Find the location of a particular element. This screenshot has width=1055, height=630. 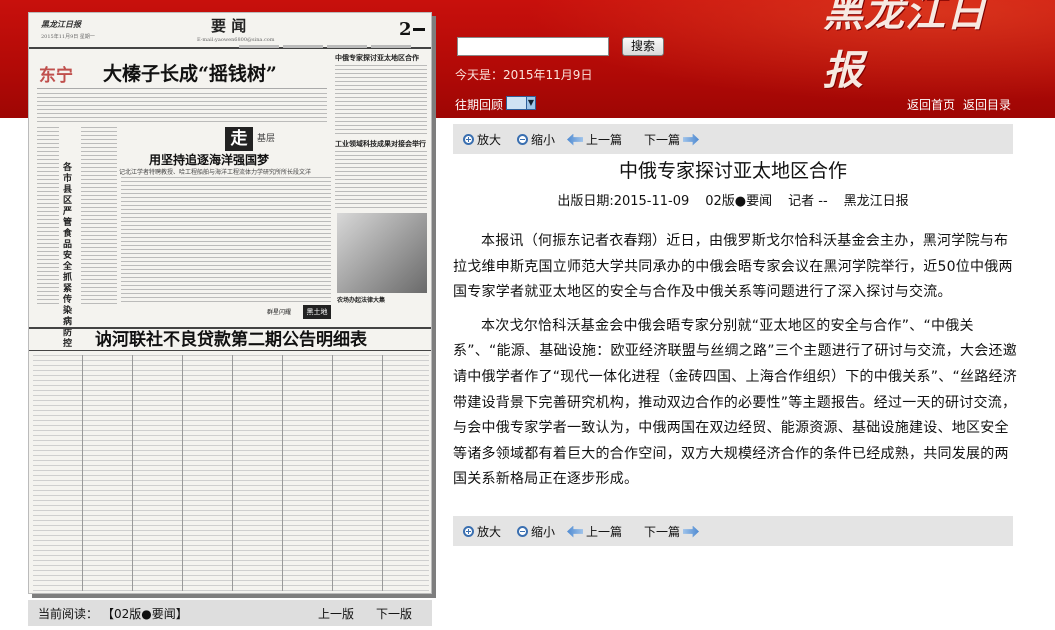

page-section: 要 闻 is located at coordinates (229, 26).